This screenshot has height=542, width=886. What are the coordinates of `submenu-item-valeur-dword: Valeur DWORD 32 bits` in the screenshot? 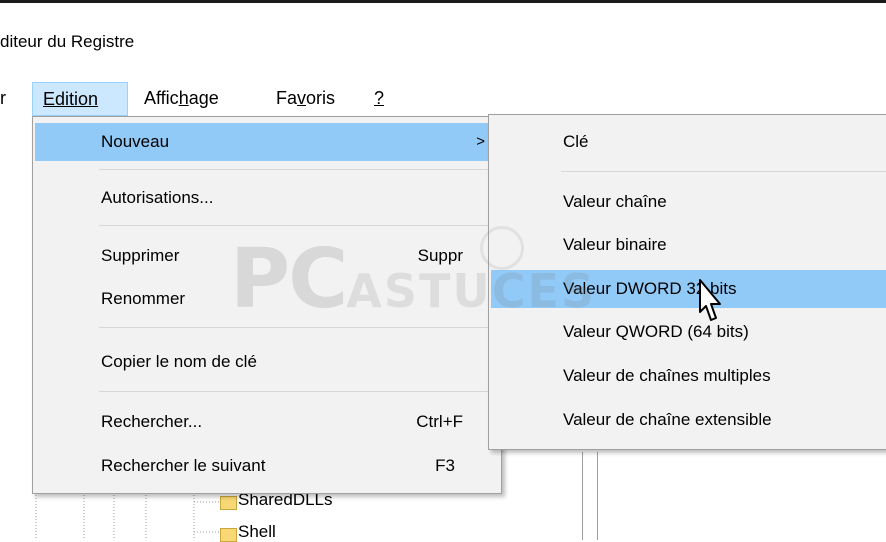 It's located at (688, 289).